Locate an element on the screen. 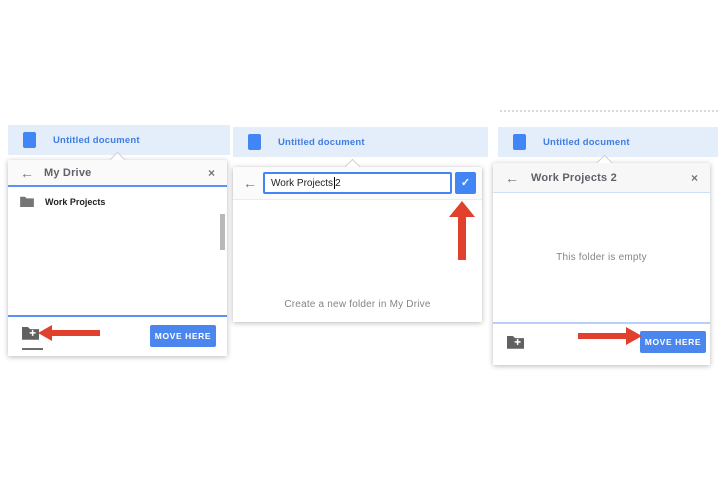 The height and width of the screenshot is (480, 720). list-item-work-projects: Work Projects is located at coordinates (117, 201).